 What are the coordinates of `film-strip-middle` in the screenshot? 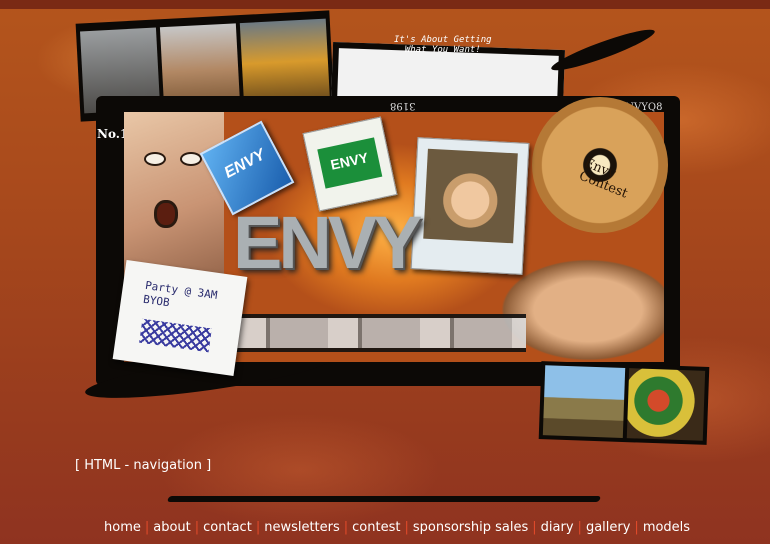 It's located at (381, 333).